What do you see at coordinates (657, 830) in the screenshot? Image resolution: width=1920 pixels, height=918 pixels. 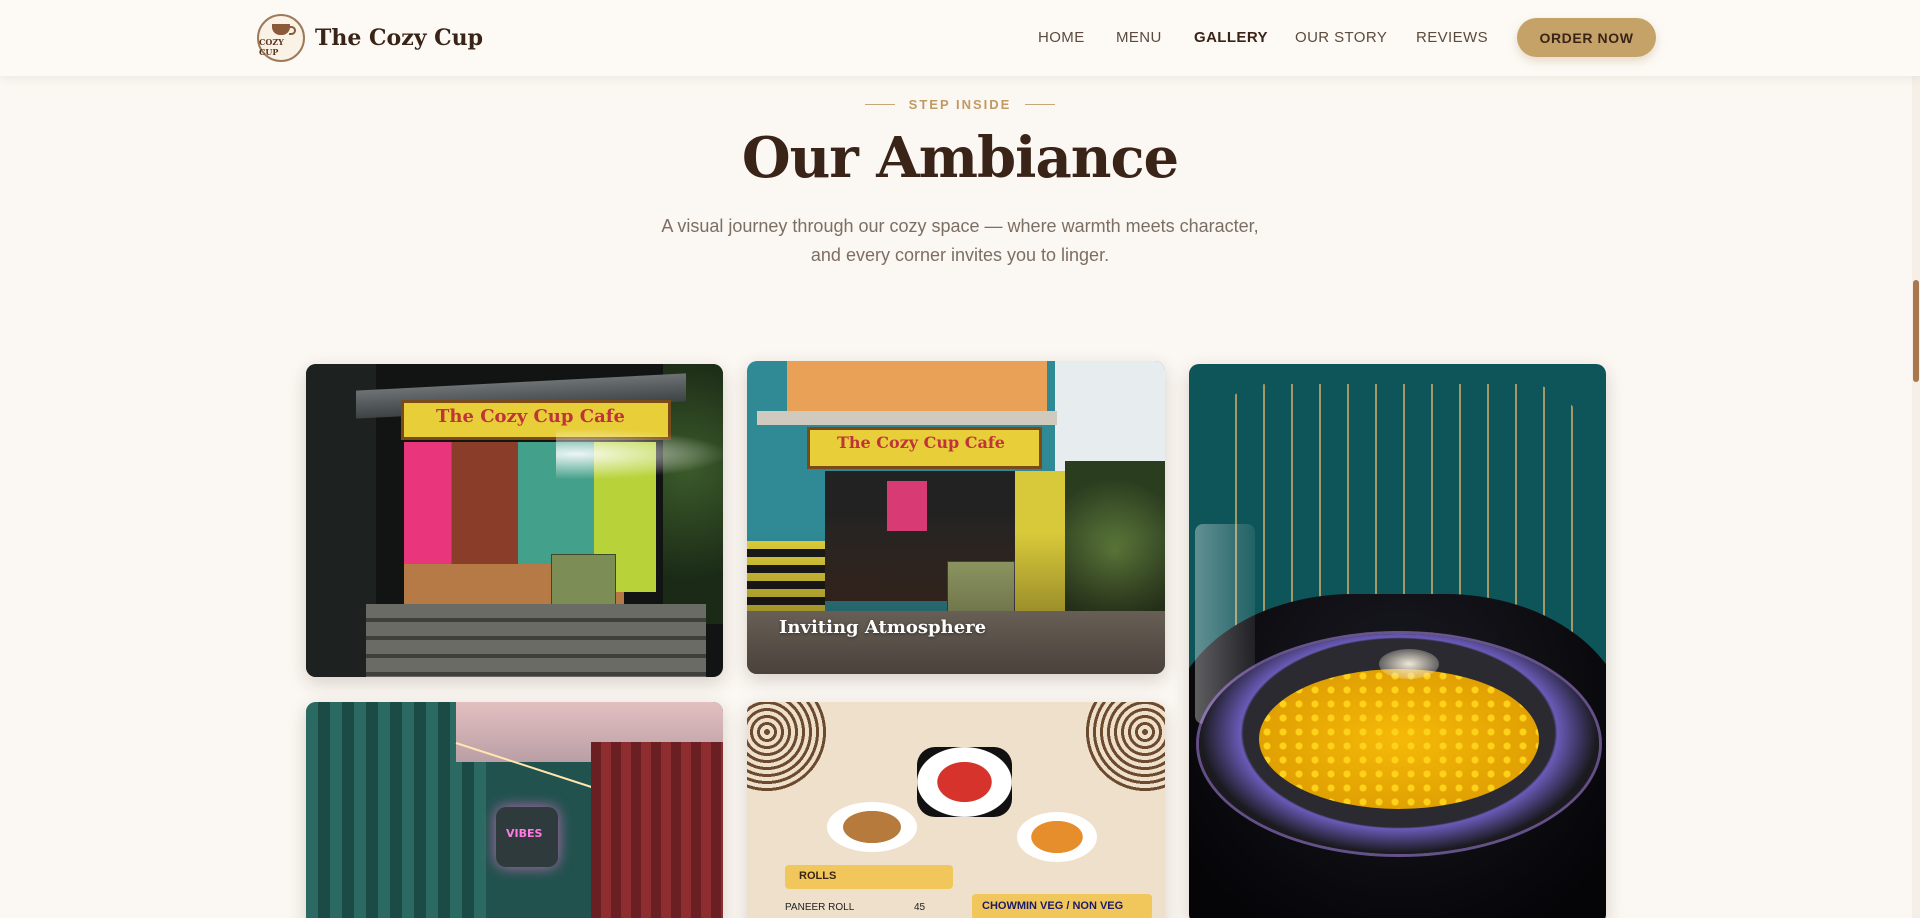 I see `photo-curtain` at bounding box center [657, 830].